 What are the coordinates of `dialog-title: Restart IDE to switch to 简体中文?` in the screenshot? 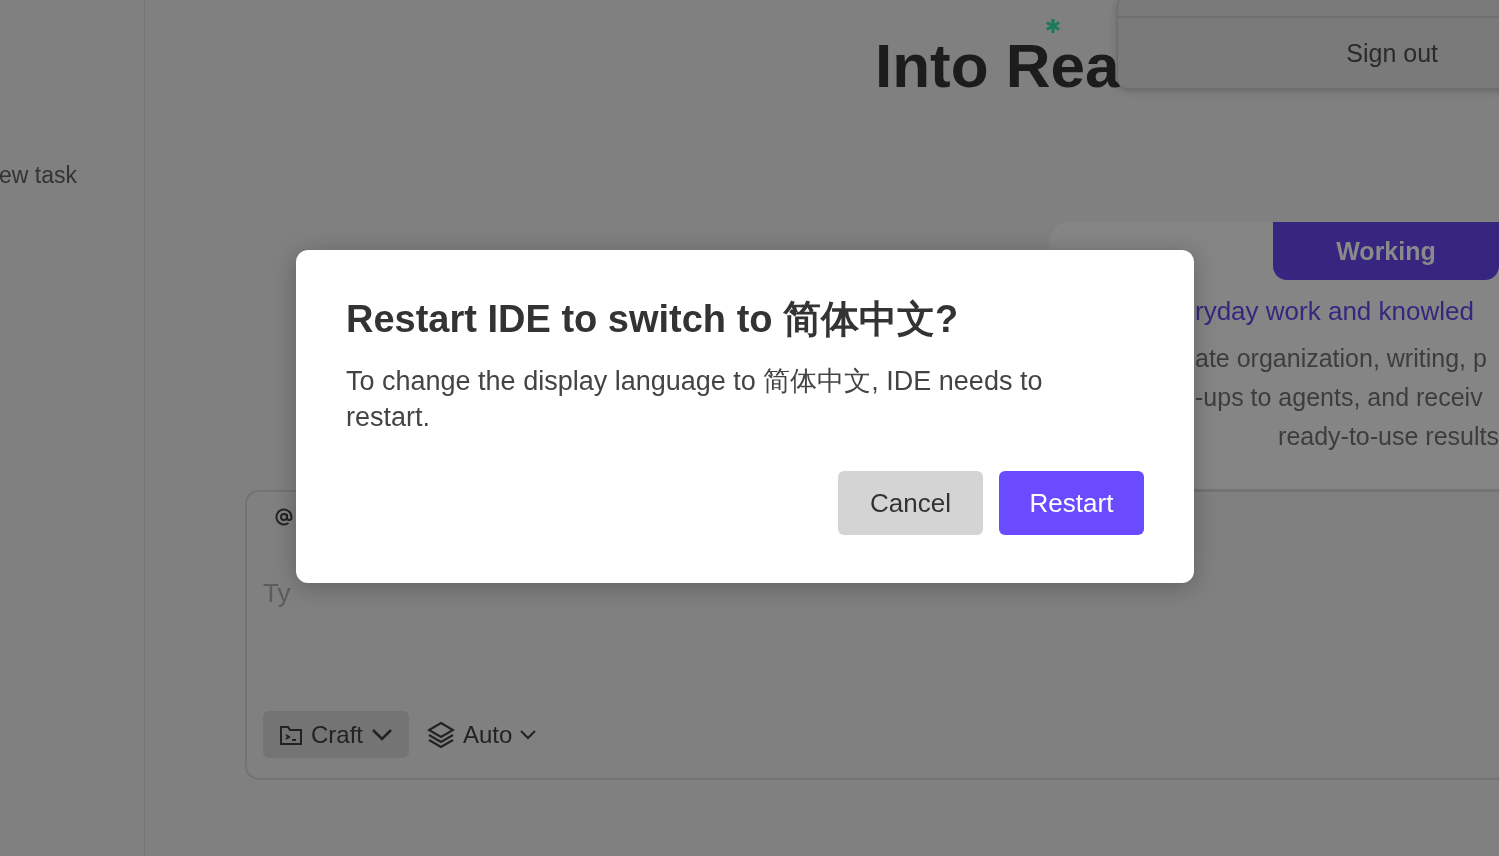 It's located at (653, 319).